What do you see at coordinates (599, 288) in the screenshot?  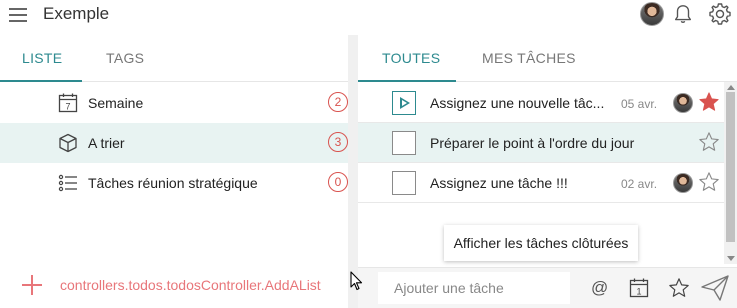 I see `mention-button: @` at bounding box center [599, 288].